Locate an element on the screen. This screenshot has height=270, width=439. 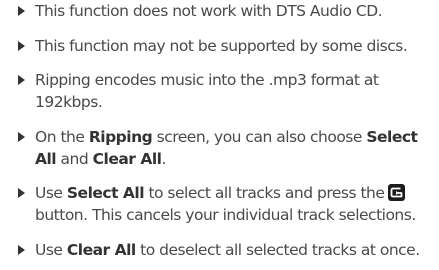
select-all-option-name: All is located at coordinates (46, 159).